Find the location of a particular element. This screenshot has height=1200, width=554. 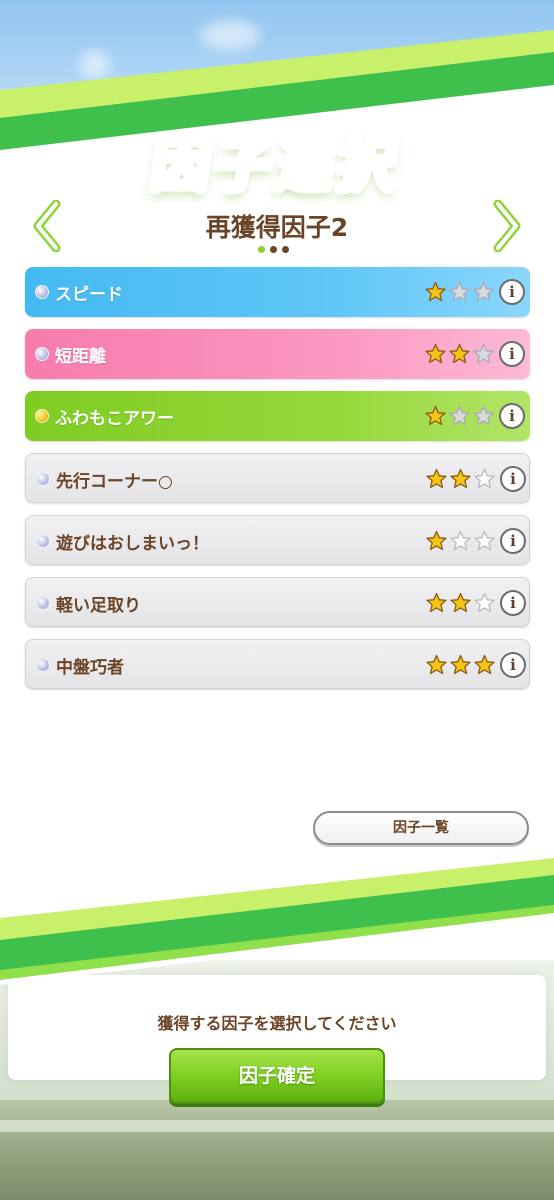

page-indicator is located at coordinates (273, 249).